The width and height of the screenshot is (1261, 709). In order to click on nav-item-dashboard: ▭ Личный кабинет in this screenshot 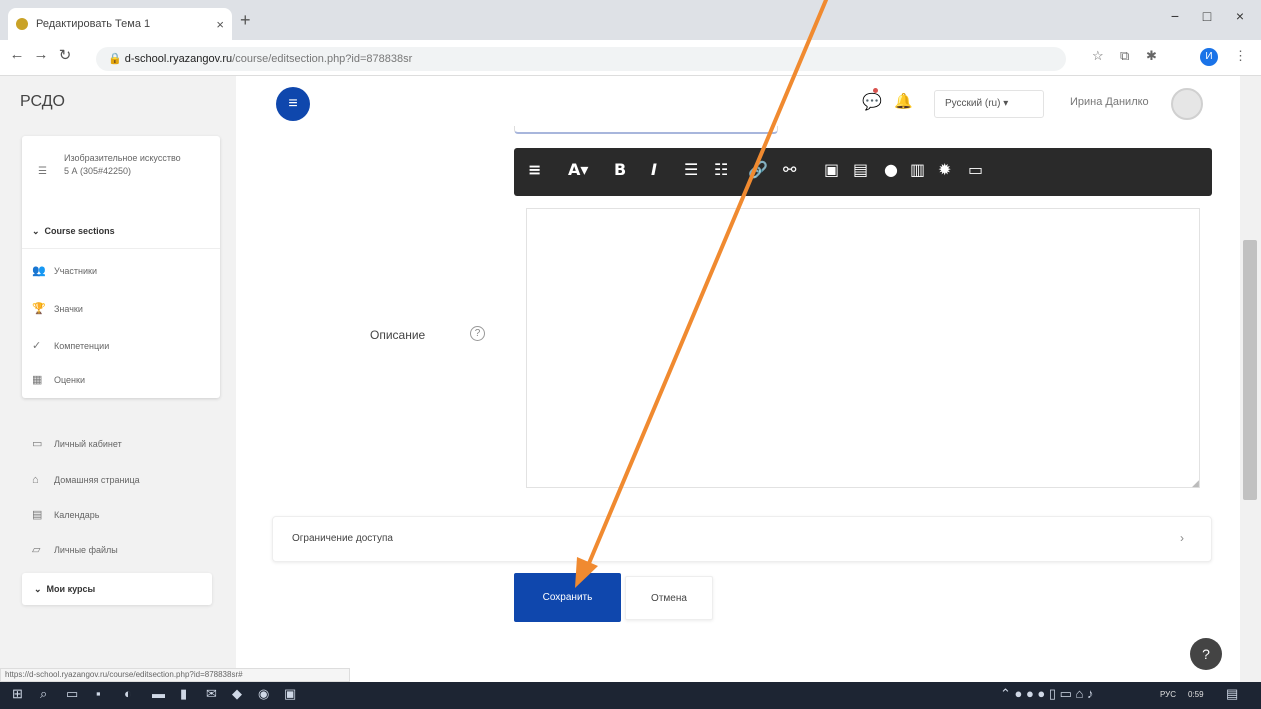, I will do `click(77, 443)`.